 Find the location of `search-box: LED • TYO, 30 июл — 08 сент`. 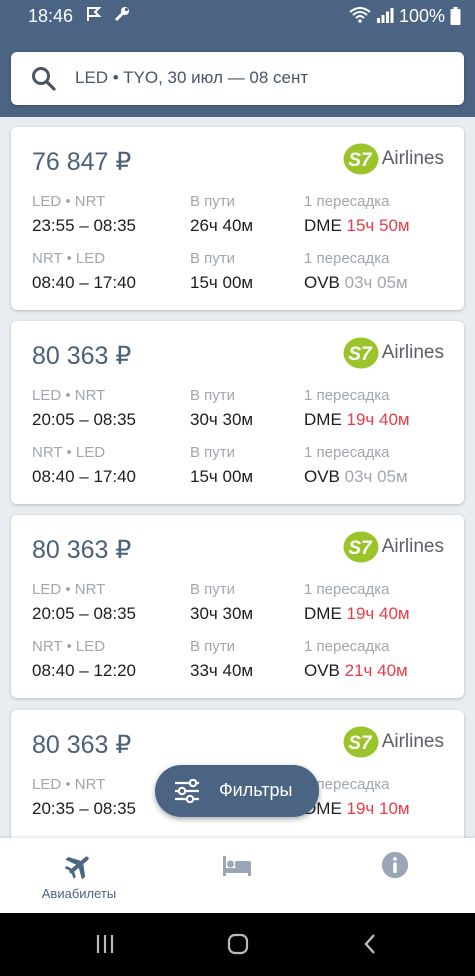

search-box: LED • TYO, 30 июл — 08 сент is located at coordinates (237, 78).